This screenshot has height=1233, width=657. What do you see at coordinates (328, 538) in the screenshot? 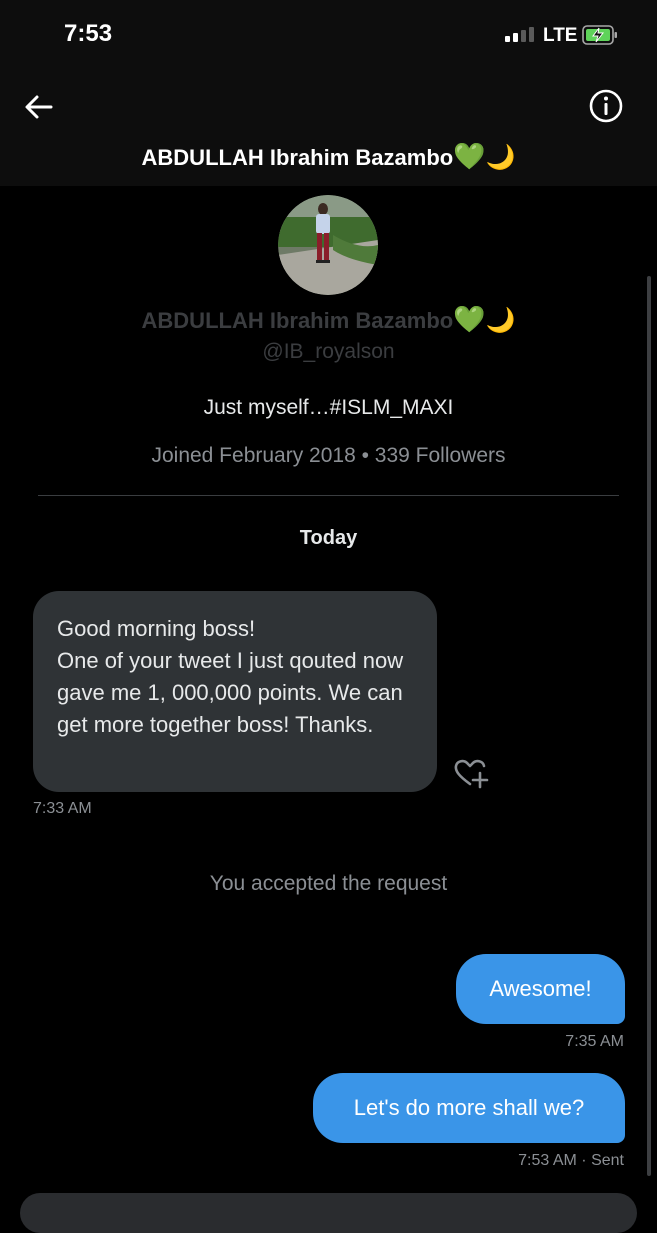
I see `day-separator: Today` at bounding box center [328, 538].